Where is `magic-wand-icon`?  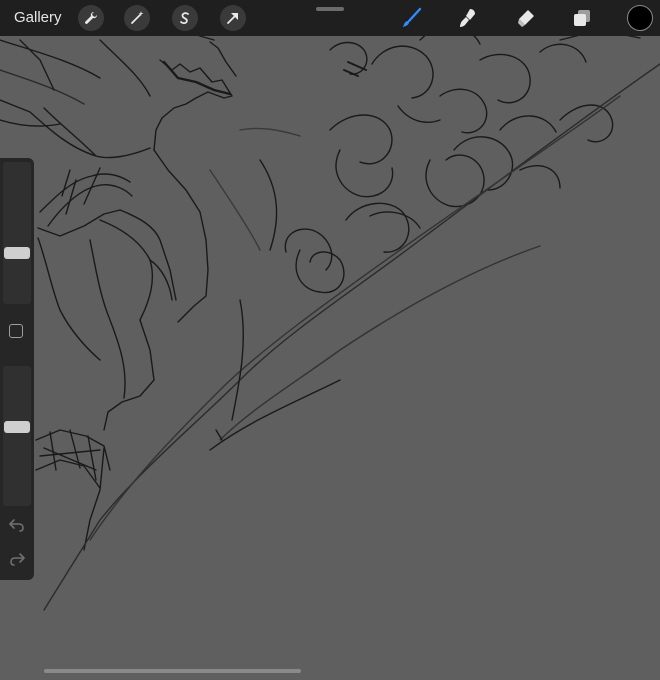
magic-wand-icon is located at coordinates (137, 17).